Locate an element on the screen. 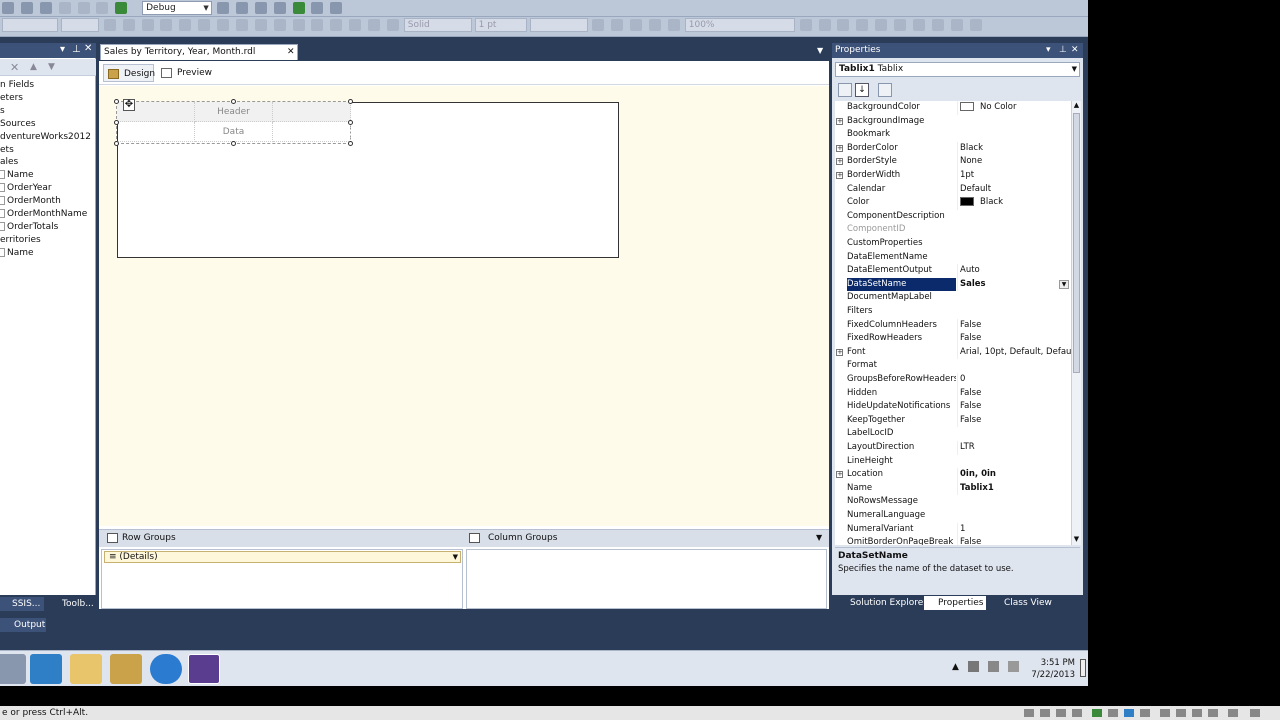  make-same-height-icon is located at coordinates (862, 25).